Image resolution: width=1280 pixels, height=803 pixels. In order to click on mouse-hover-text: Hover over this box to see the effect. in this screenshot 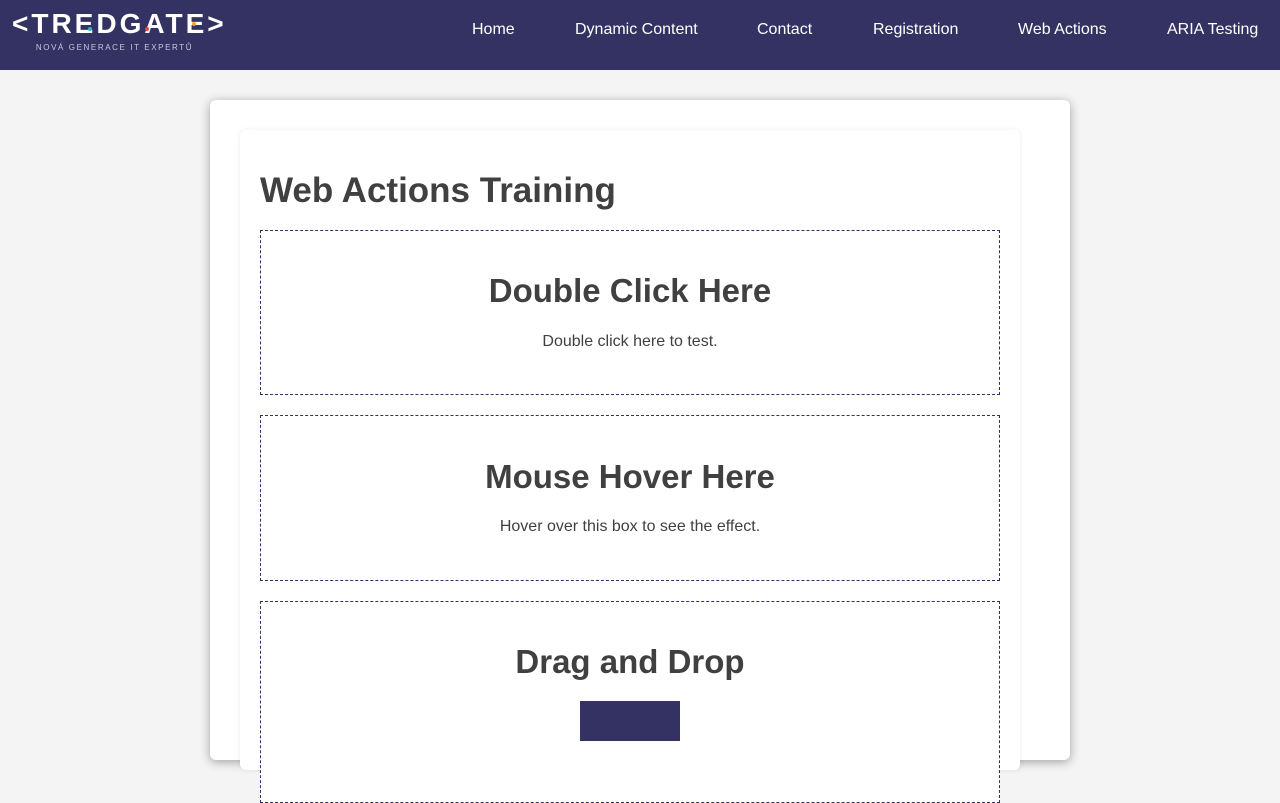, I will do `click(630, 526)`.